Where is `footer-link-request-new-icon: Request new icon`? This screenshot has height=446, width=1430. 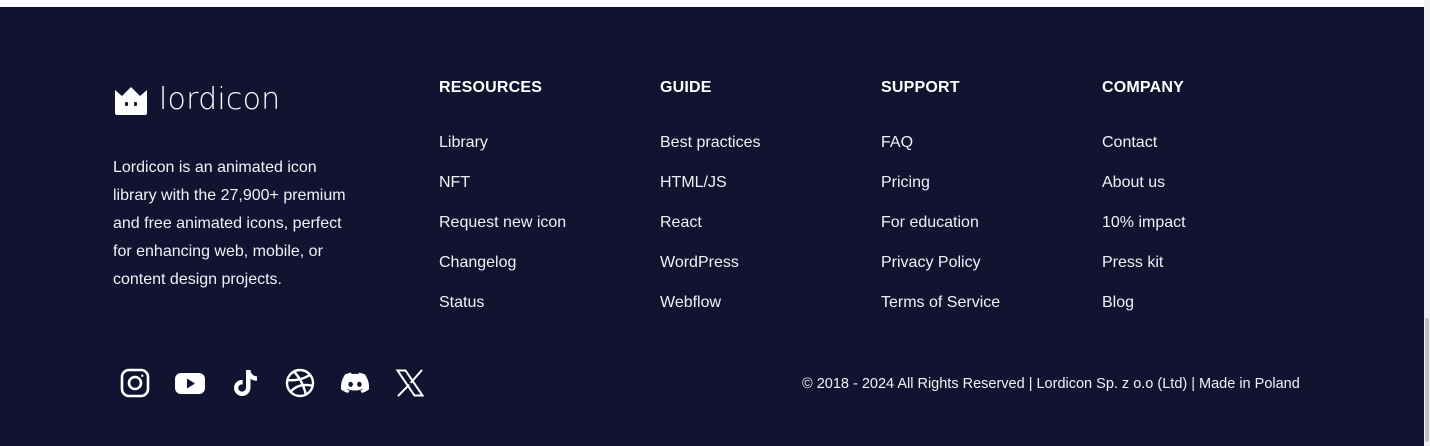 footer-link-request-new-icon: Request new icon is located at coordinates (502, 231).